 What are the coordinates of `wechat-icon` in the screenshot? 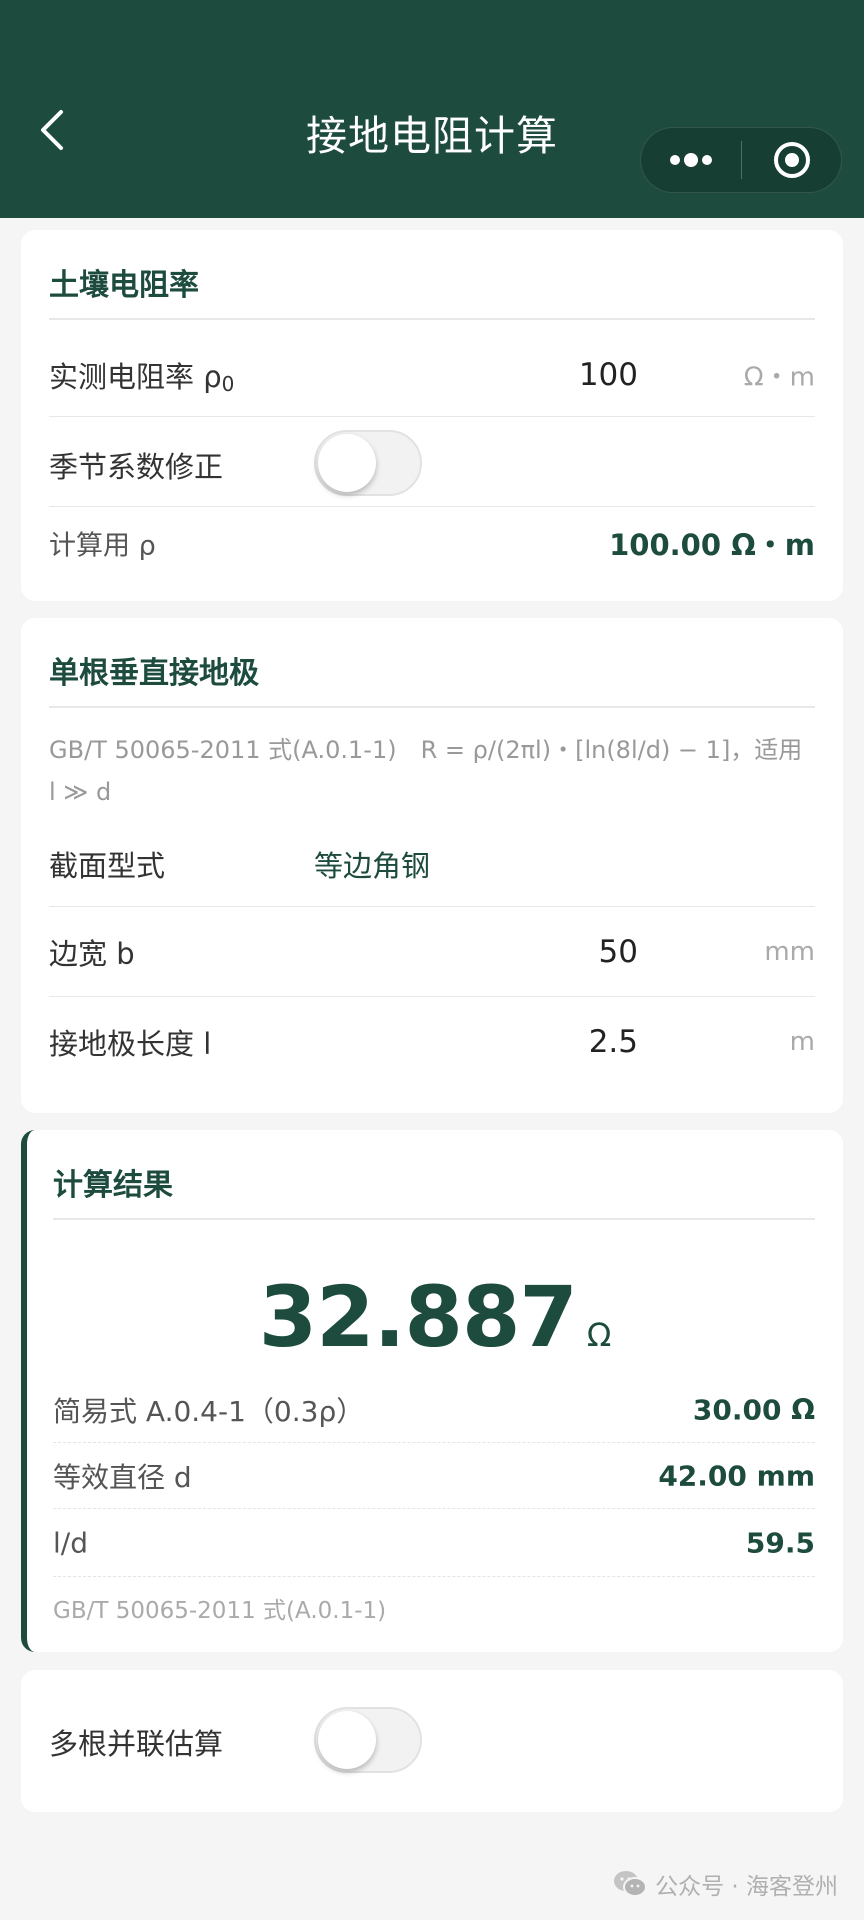 It's located at (630, 1884).